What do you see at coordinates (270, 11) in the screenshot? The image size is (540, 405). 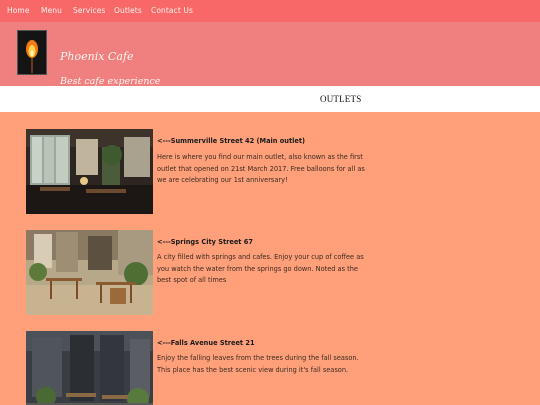 I see `top-nav: Home Menu Services Outlets Contact Us` at bounding box center [270, 11].